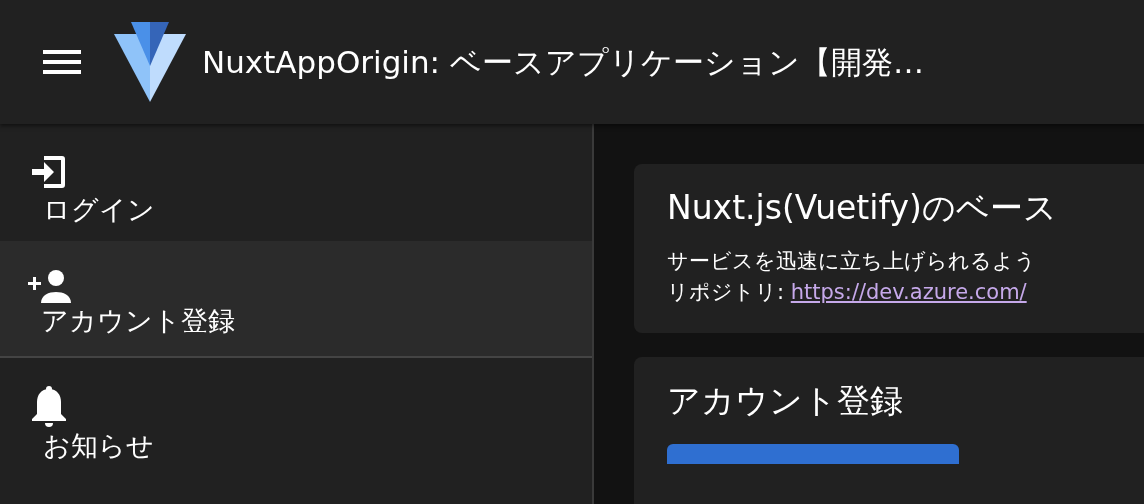 The width and height of the screenshot is (1144, 504). I want to click on card-title: Nuxt.js(Vuetify)のベース, so click(862, 208).